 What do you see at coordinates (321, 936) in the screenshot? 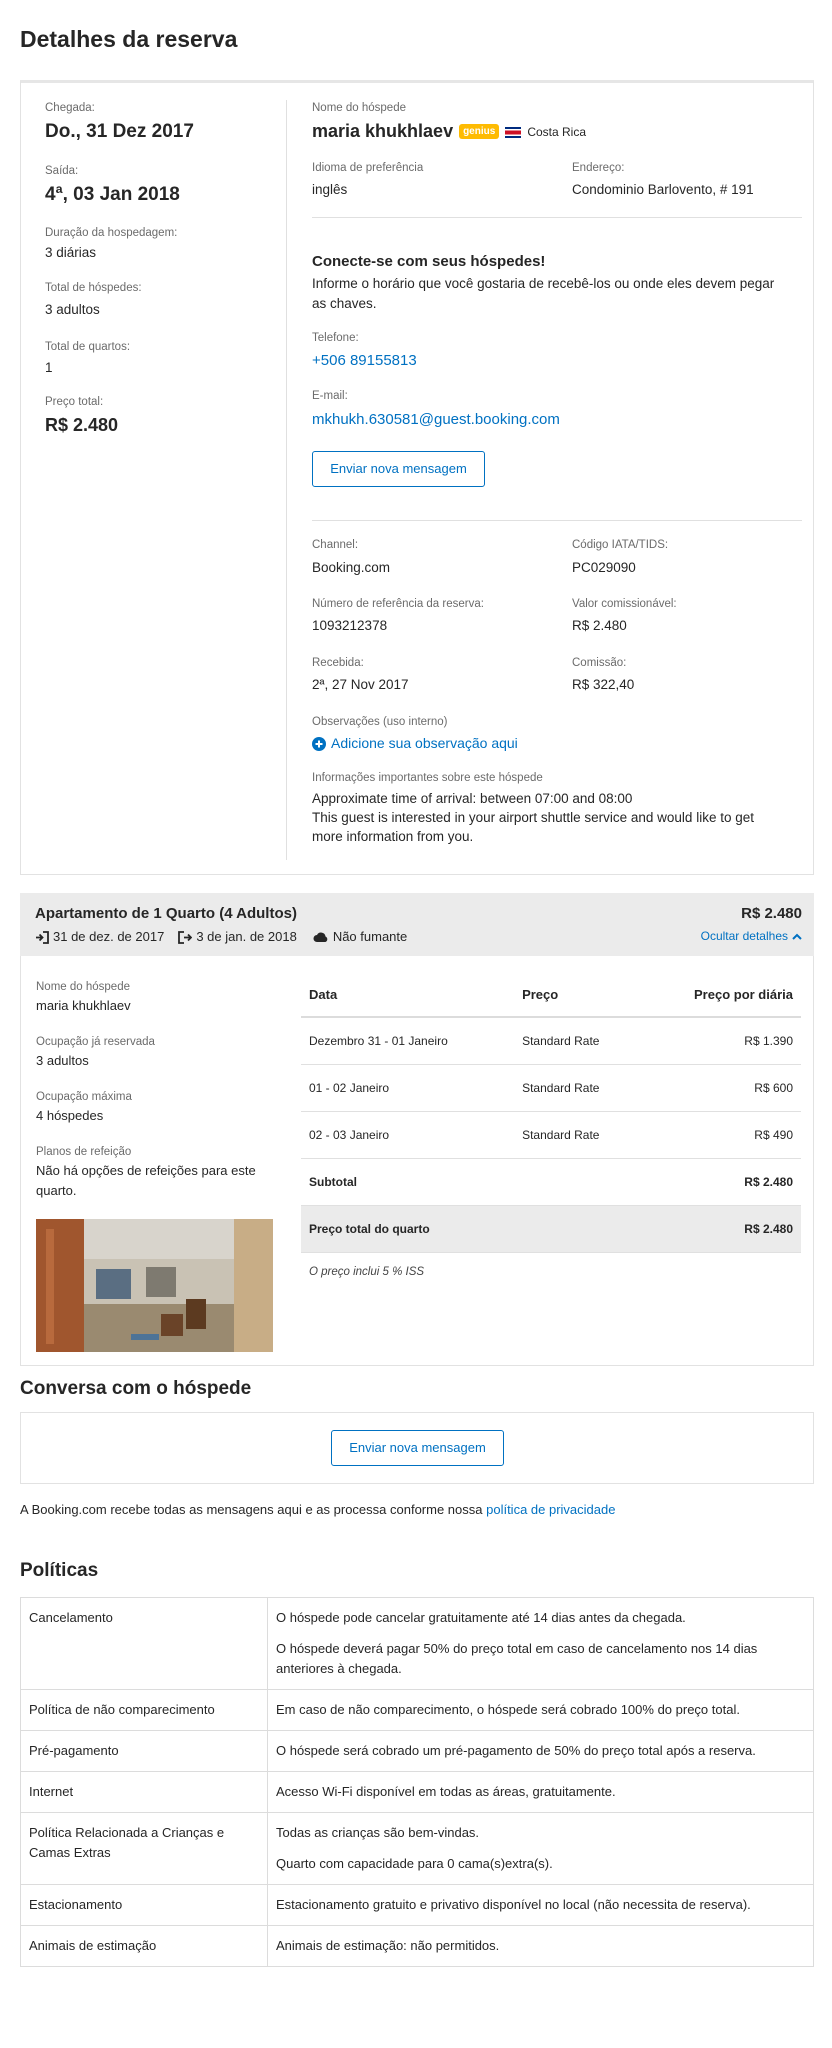
I see `no-smoking-cloud-icon` at bounding box center [321, 936].